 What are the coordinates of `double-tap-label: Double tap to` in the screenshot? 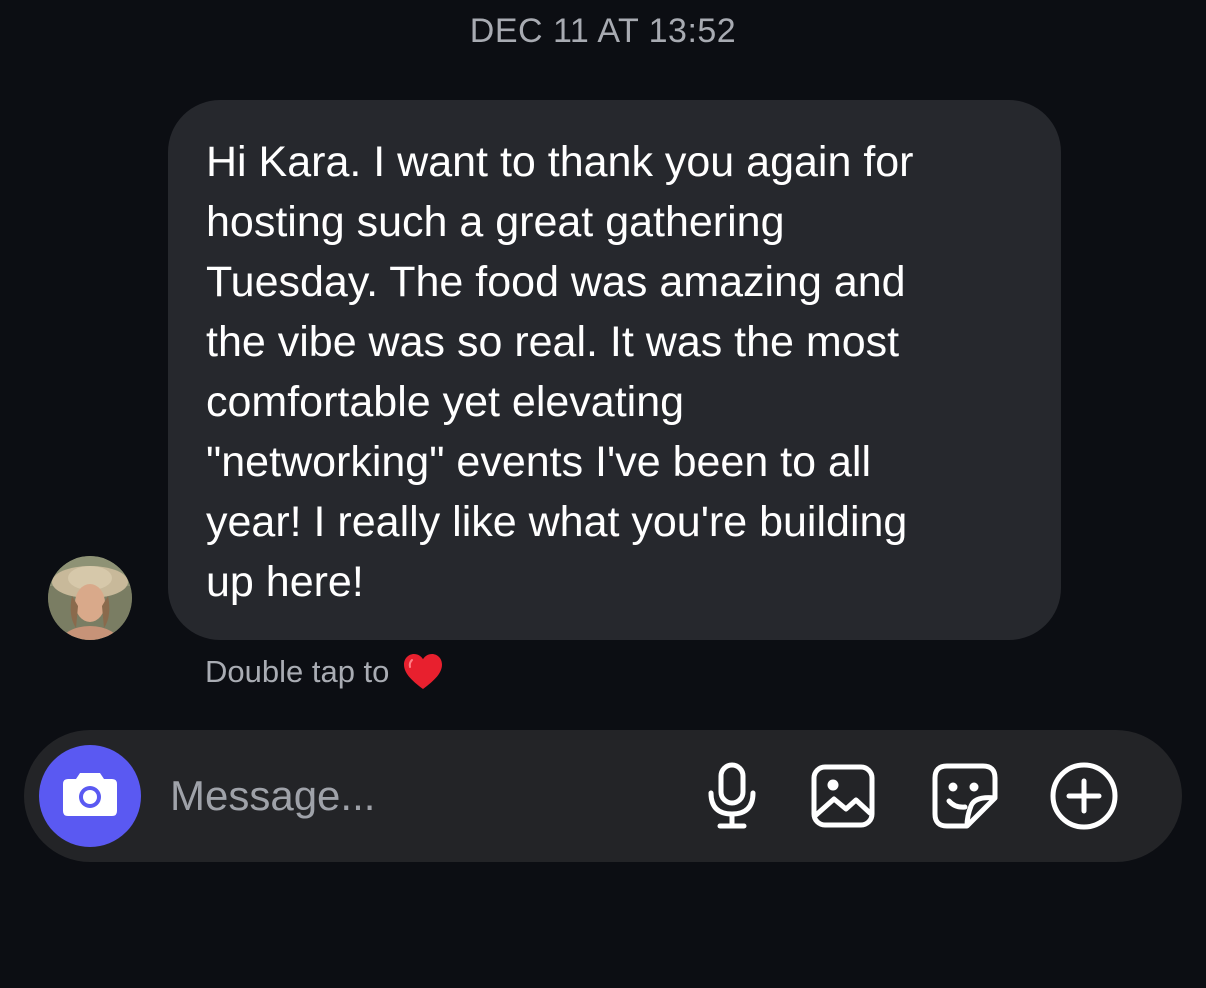 It's located at (297, 671).